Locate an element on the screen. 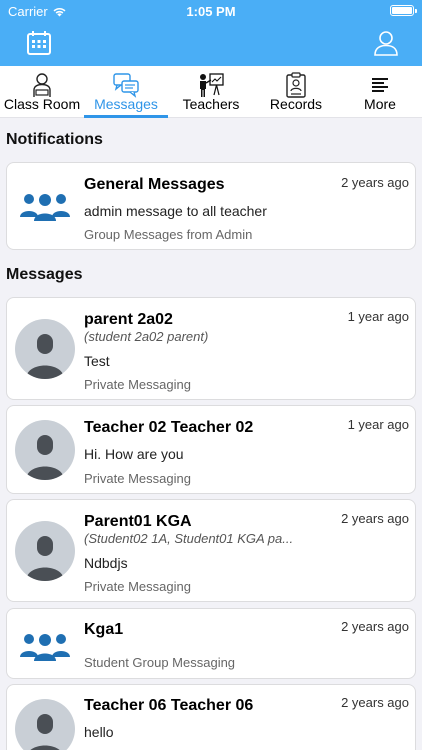  sender-subtitle: (student 2a02 parent) is located at coordinates (146, 336).